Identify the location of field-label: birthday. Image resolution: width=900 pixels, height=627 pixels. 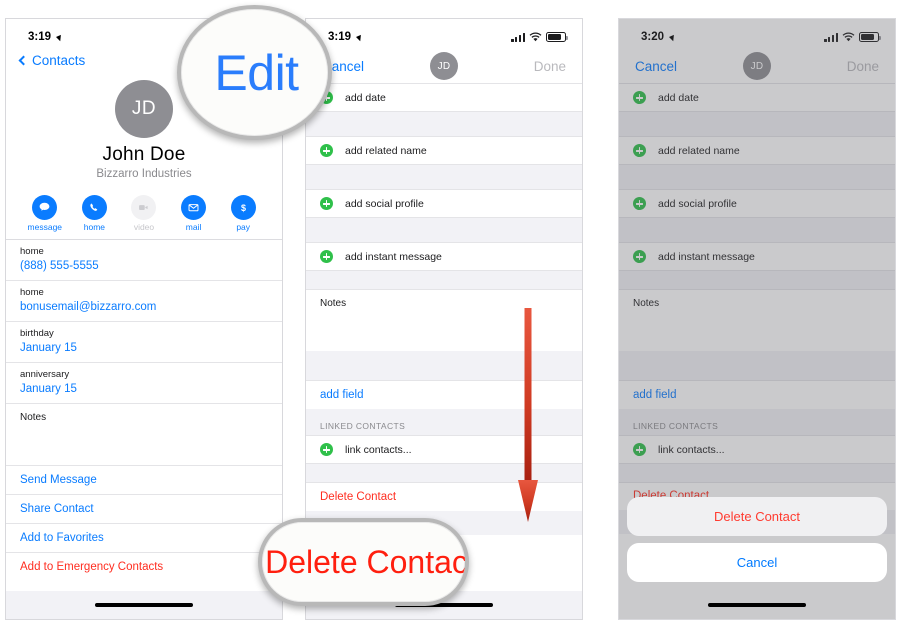
(37, 333).